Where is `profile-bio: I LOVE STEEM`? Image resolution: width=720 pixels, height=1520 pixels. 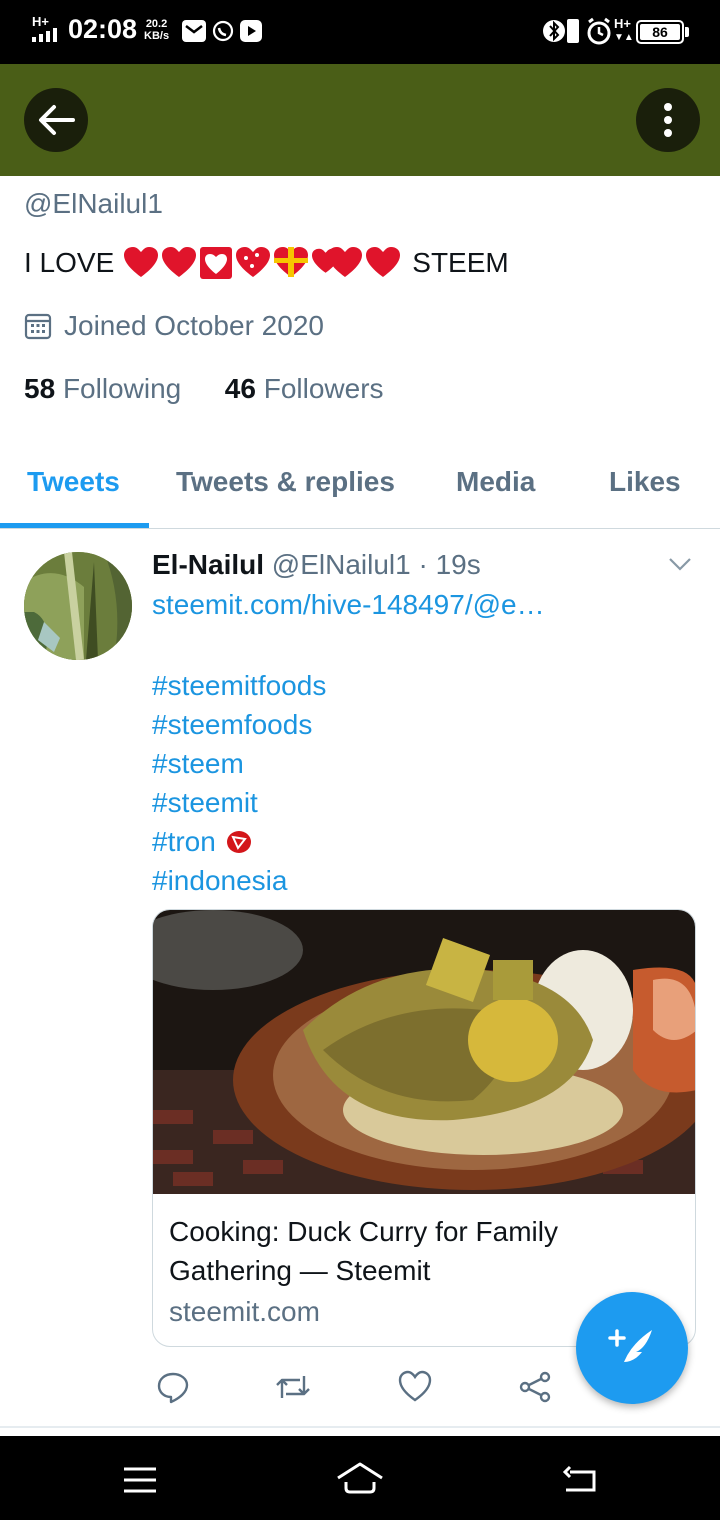 profile-bio: I LOVE STEEM is located at coordinates (266, 263).